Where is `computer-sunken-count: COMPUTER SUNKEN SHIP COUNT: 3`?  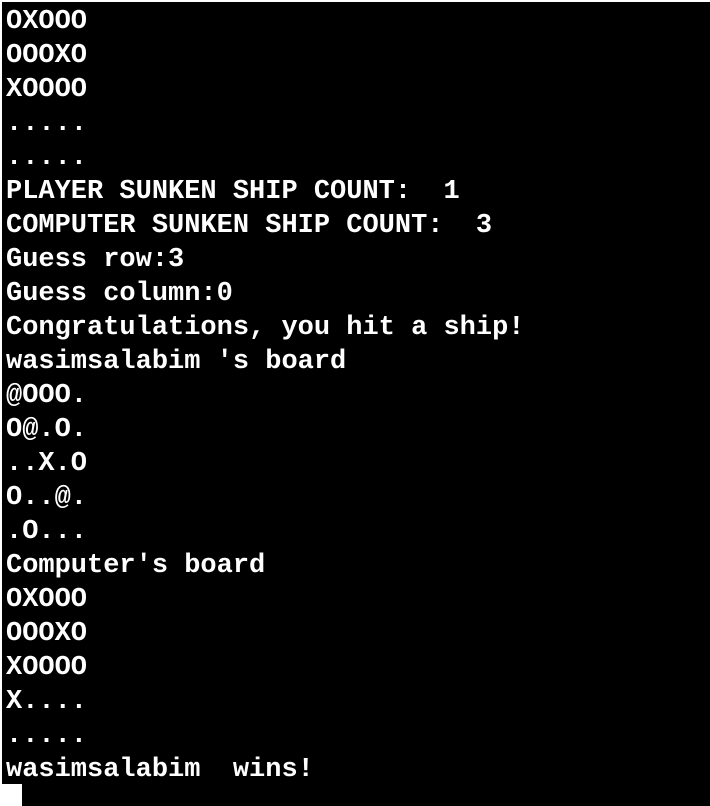
computer-sunken-count: COMPUTER SUNKEN SHIP COUNT: 3 is located at coordinates (249, 226).